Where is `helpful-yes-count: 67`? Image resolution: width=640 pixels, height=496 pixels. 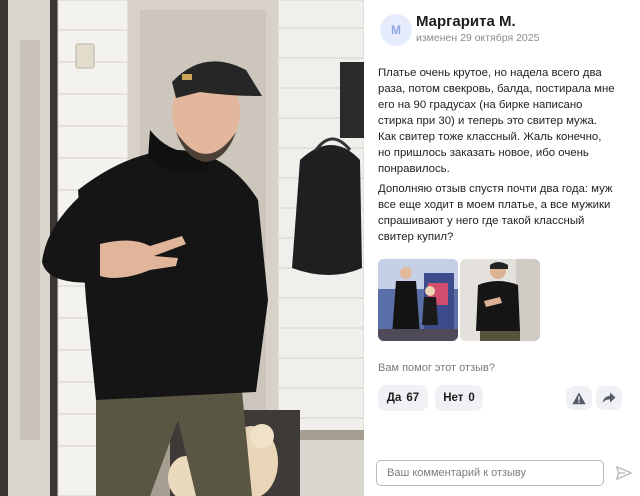 helpful-yes-count: 67 is located at coordinates (413, 398).